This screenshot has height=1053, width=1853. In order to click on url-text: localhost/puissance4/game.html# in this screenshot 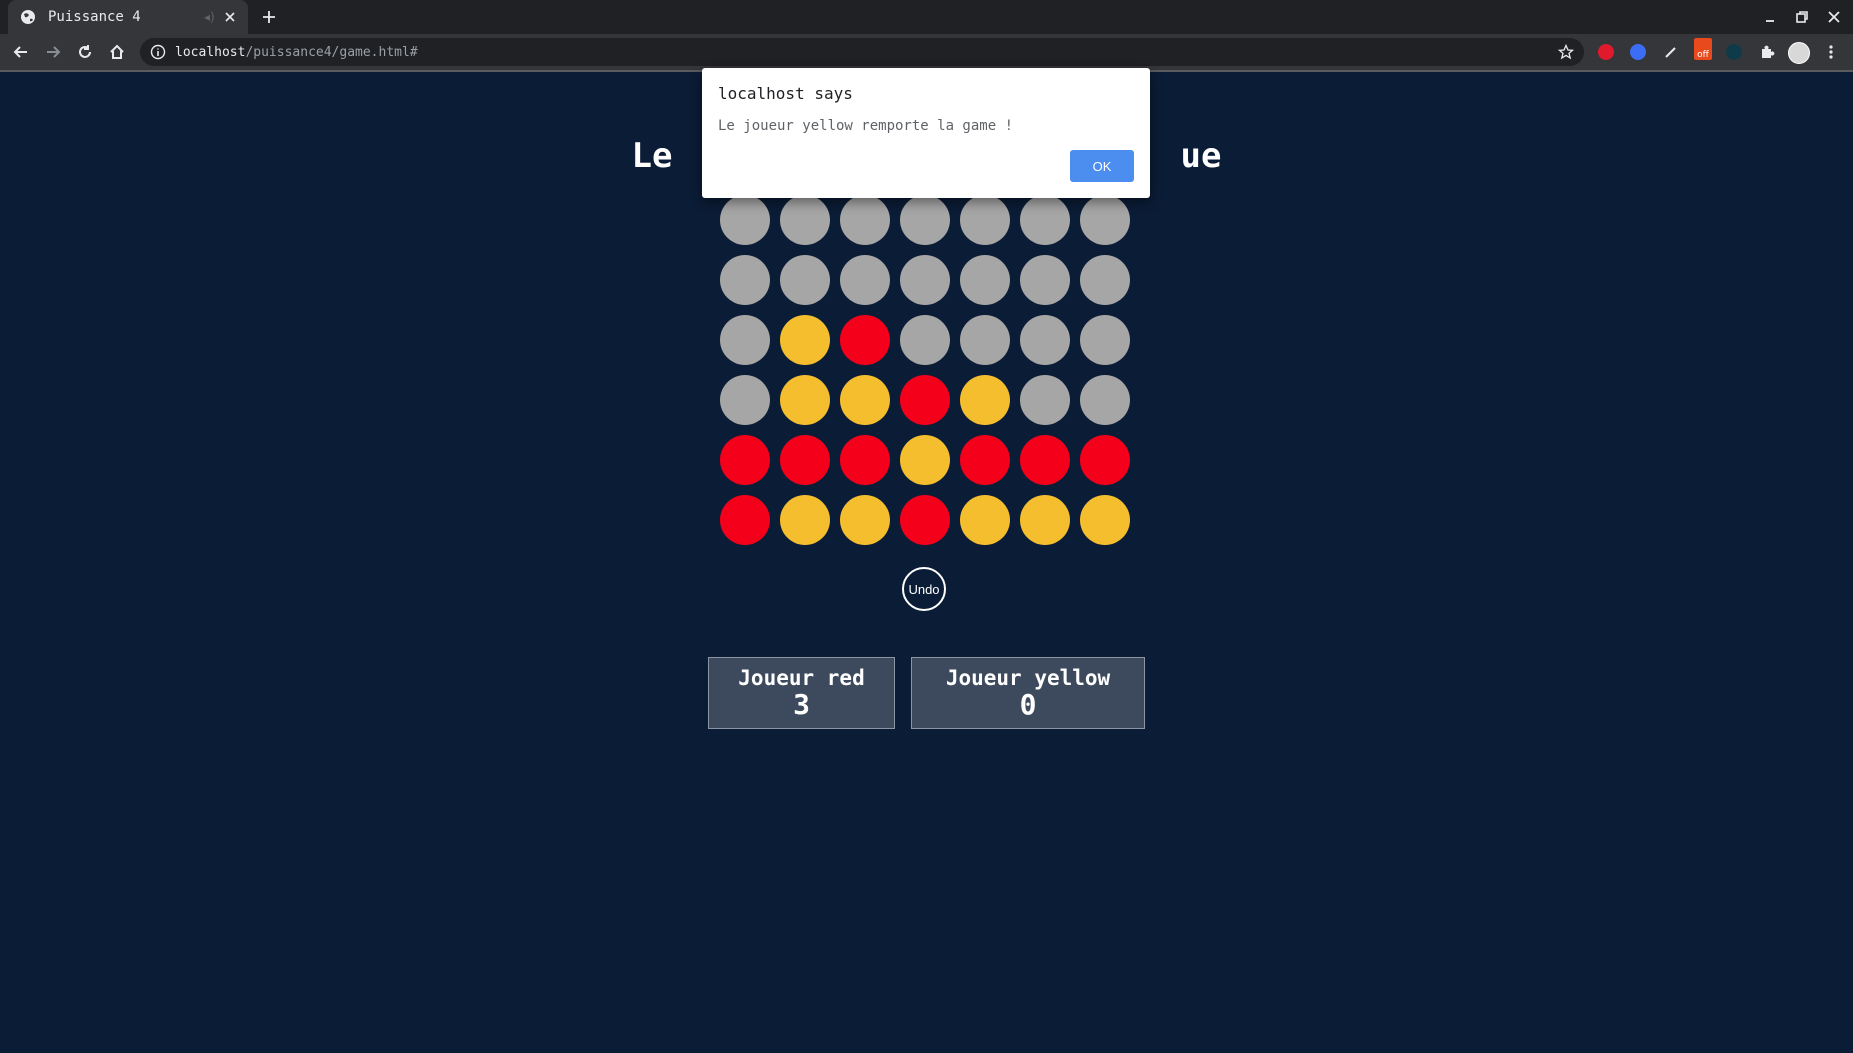, I will do `click(296, 52)`.